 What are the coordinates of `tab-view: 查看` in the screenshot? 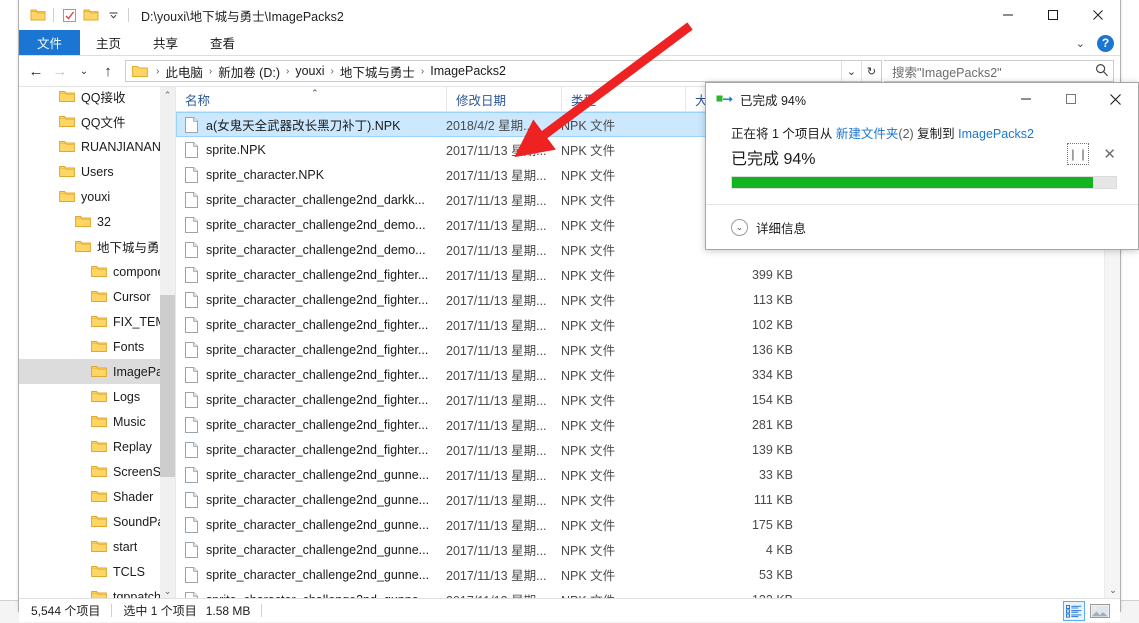 It's located at (222, 42).